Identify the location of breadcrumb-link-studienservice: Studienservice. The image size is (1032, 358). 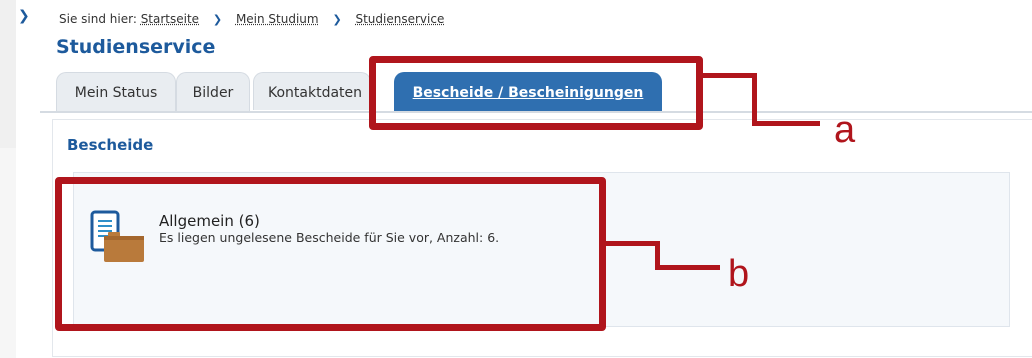
(399, 19).